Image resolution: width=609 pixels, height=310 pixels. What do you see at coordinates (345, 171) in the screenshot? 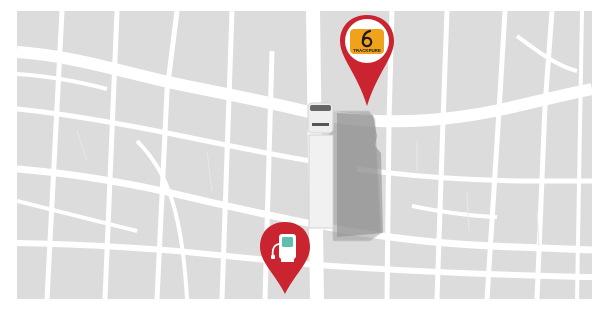
I see `truck-icon` at bounding box center [345, 171].